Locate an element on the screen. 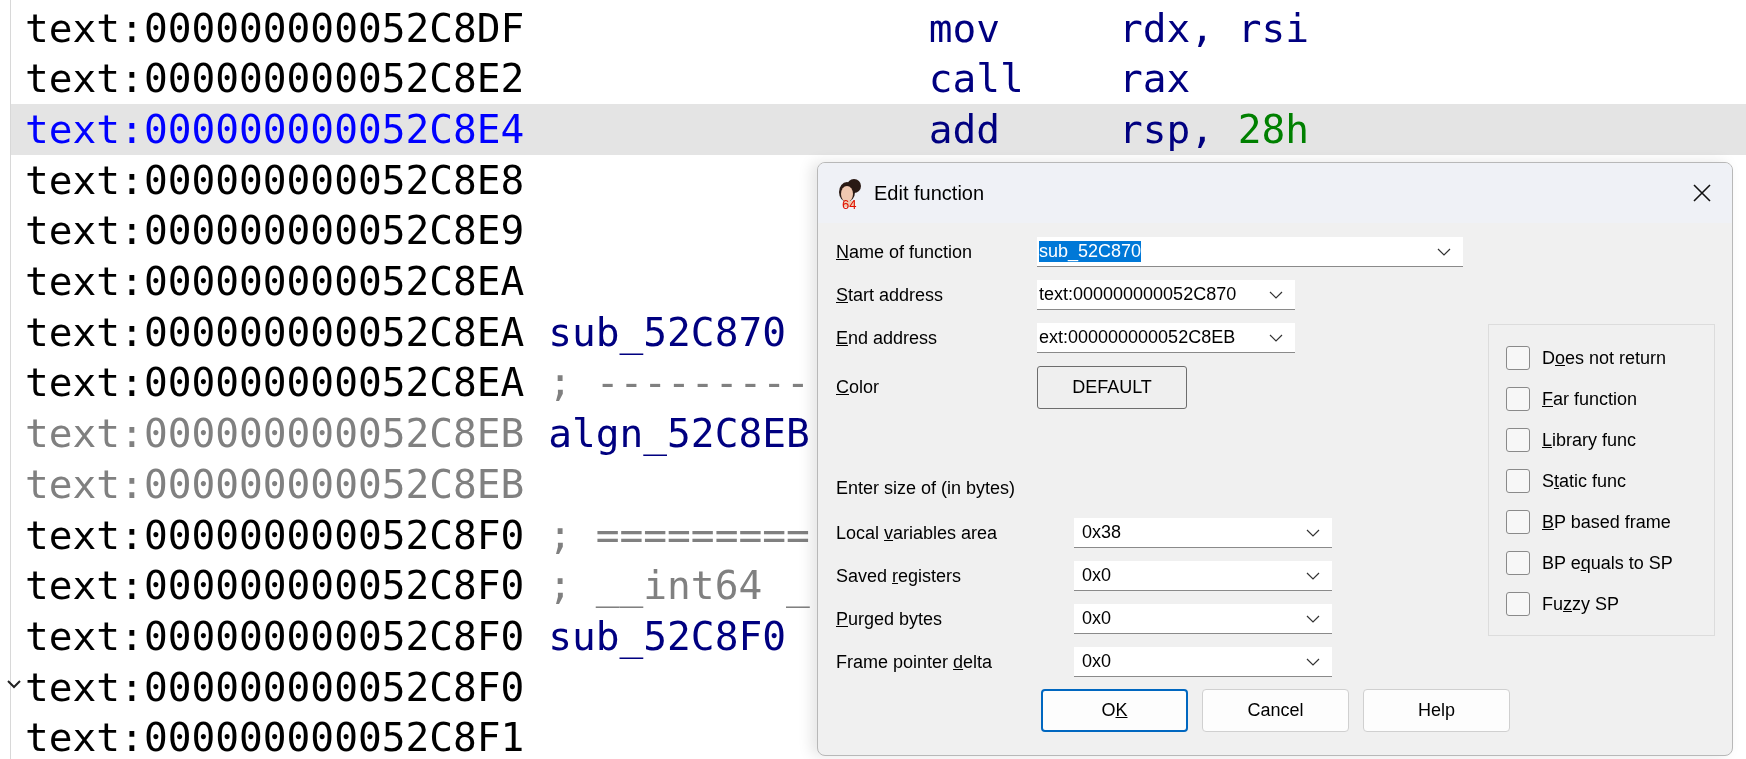  comment-text: ; __int64 _ is located at coordinates (679, 586).